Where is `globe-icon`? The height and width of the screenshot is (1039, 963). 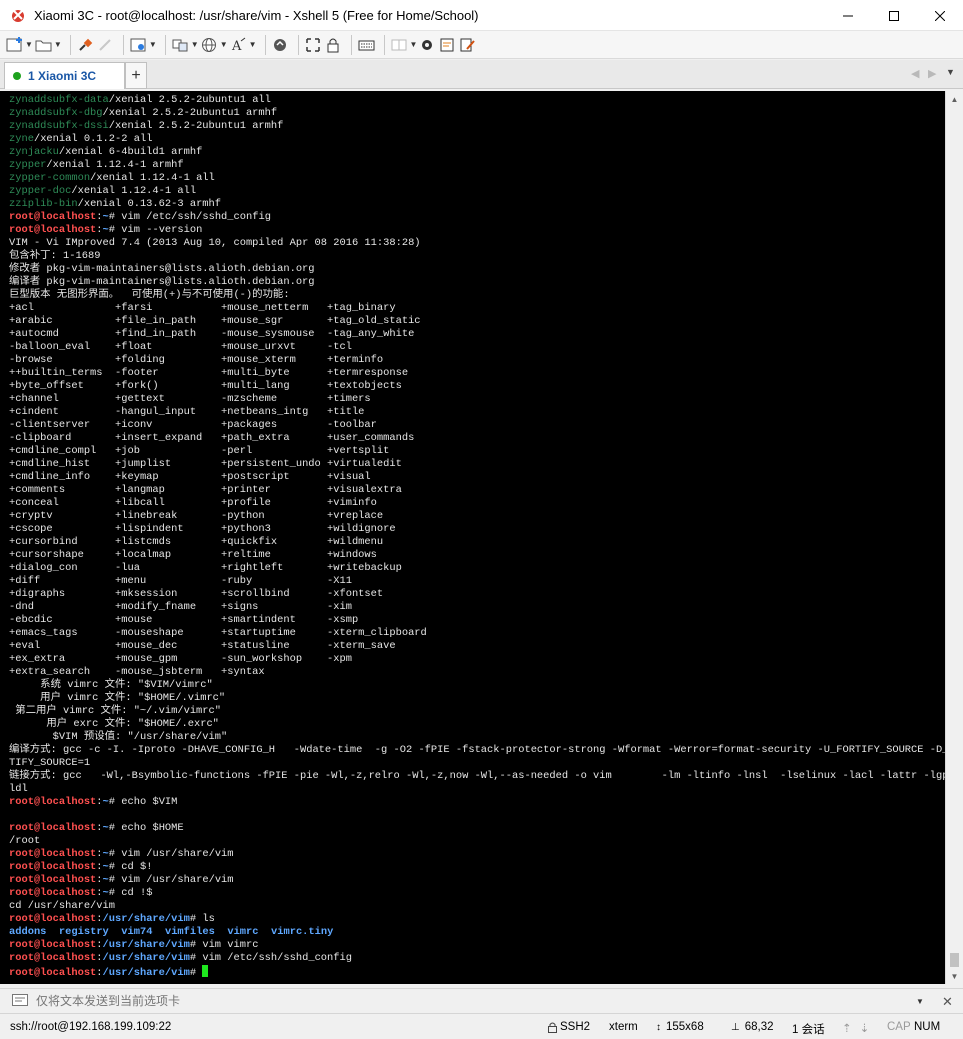 globe-icon is located at coordinates (208, 44).